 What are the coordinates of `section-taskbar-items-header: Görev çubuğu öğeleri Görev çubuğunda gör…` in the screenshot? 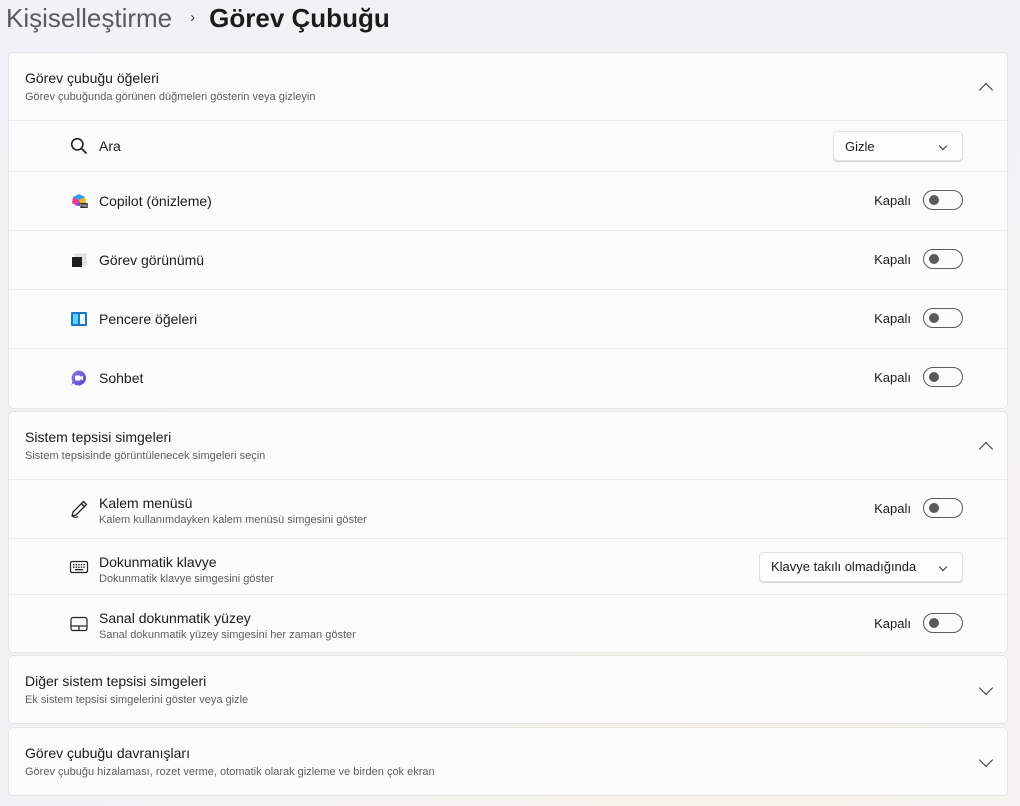 It's located at (508, 87).